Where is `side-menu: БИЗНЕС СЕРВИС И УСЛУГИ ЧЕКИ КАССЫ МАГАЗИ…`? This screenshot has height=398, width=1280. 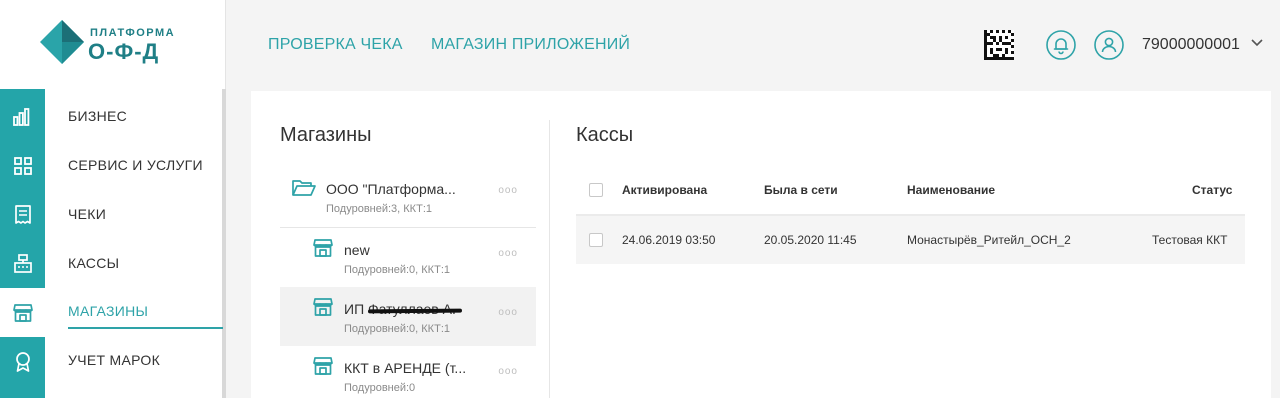 side-menu: БИЗНЕС СЕРВИС И УСЛУГИ ЧЕКИ КАССЫ МАГАЗИ… is located at coordinates (135, 243).